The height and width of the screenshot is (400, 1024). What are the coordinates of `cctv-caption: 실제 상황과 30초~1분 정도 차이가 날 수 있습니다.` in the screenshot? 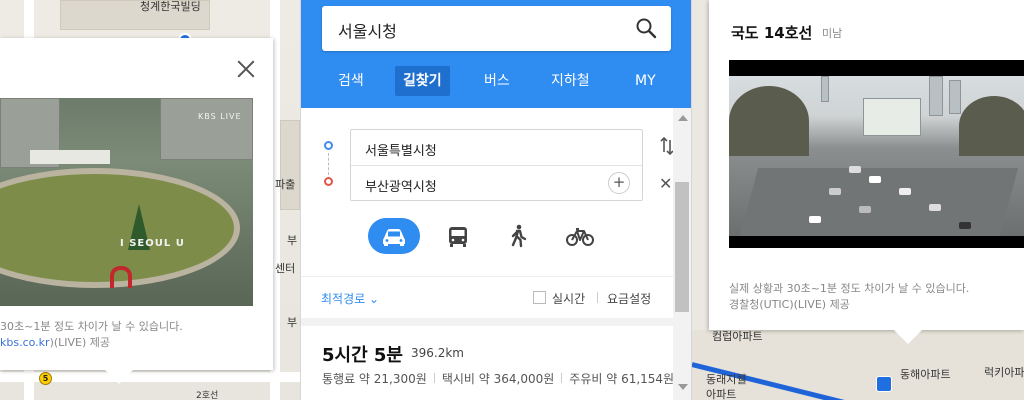 It's located at (849, 288).